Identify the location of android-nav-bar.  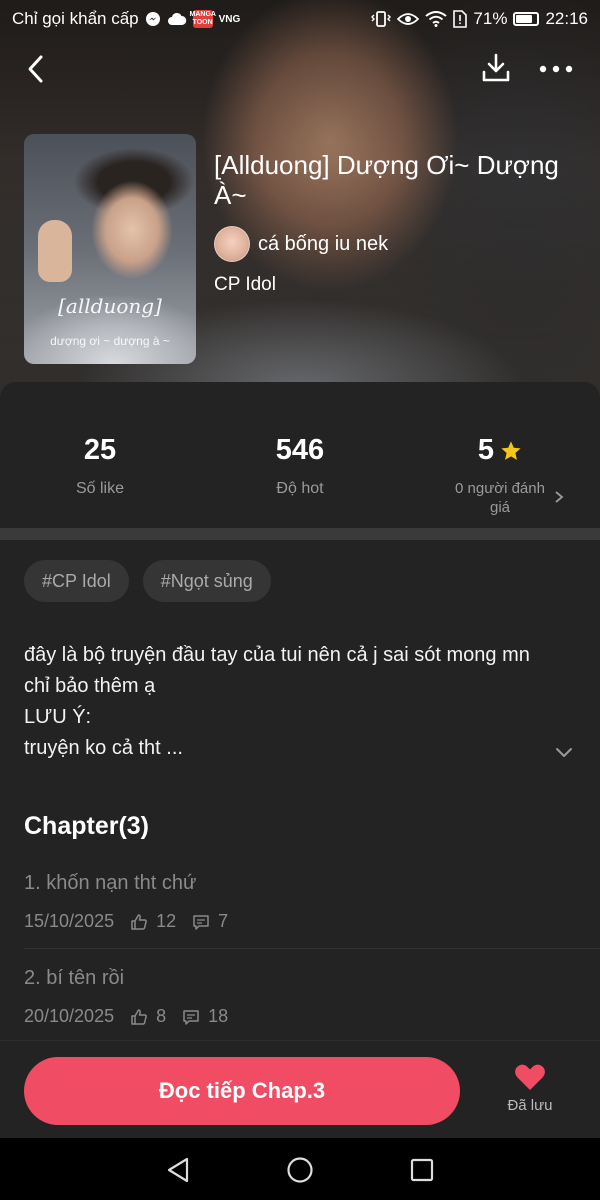
(300, 1169).